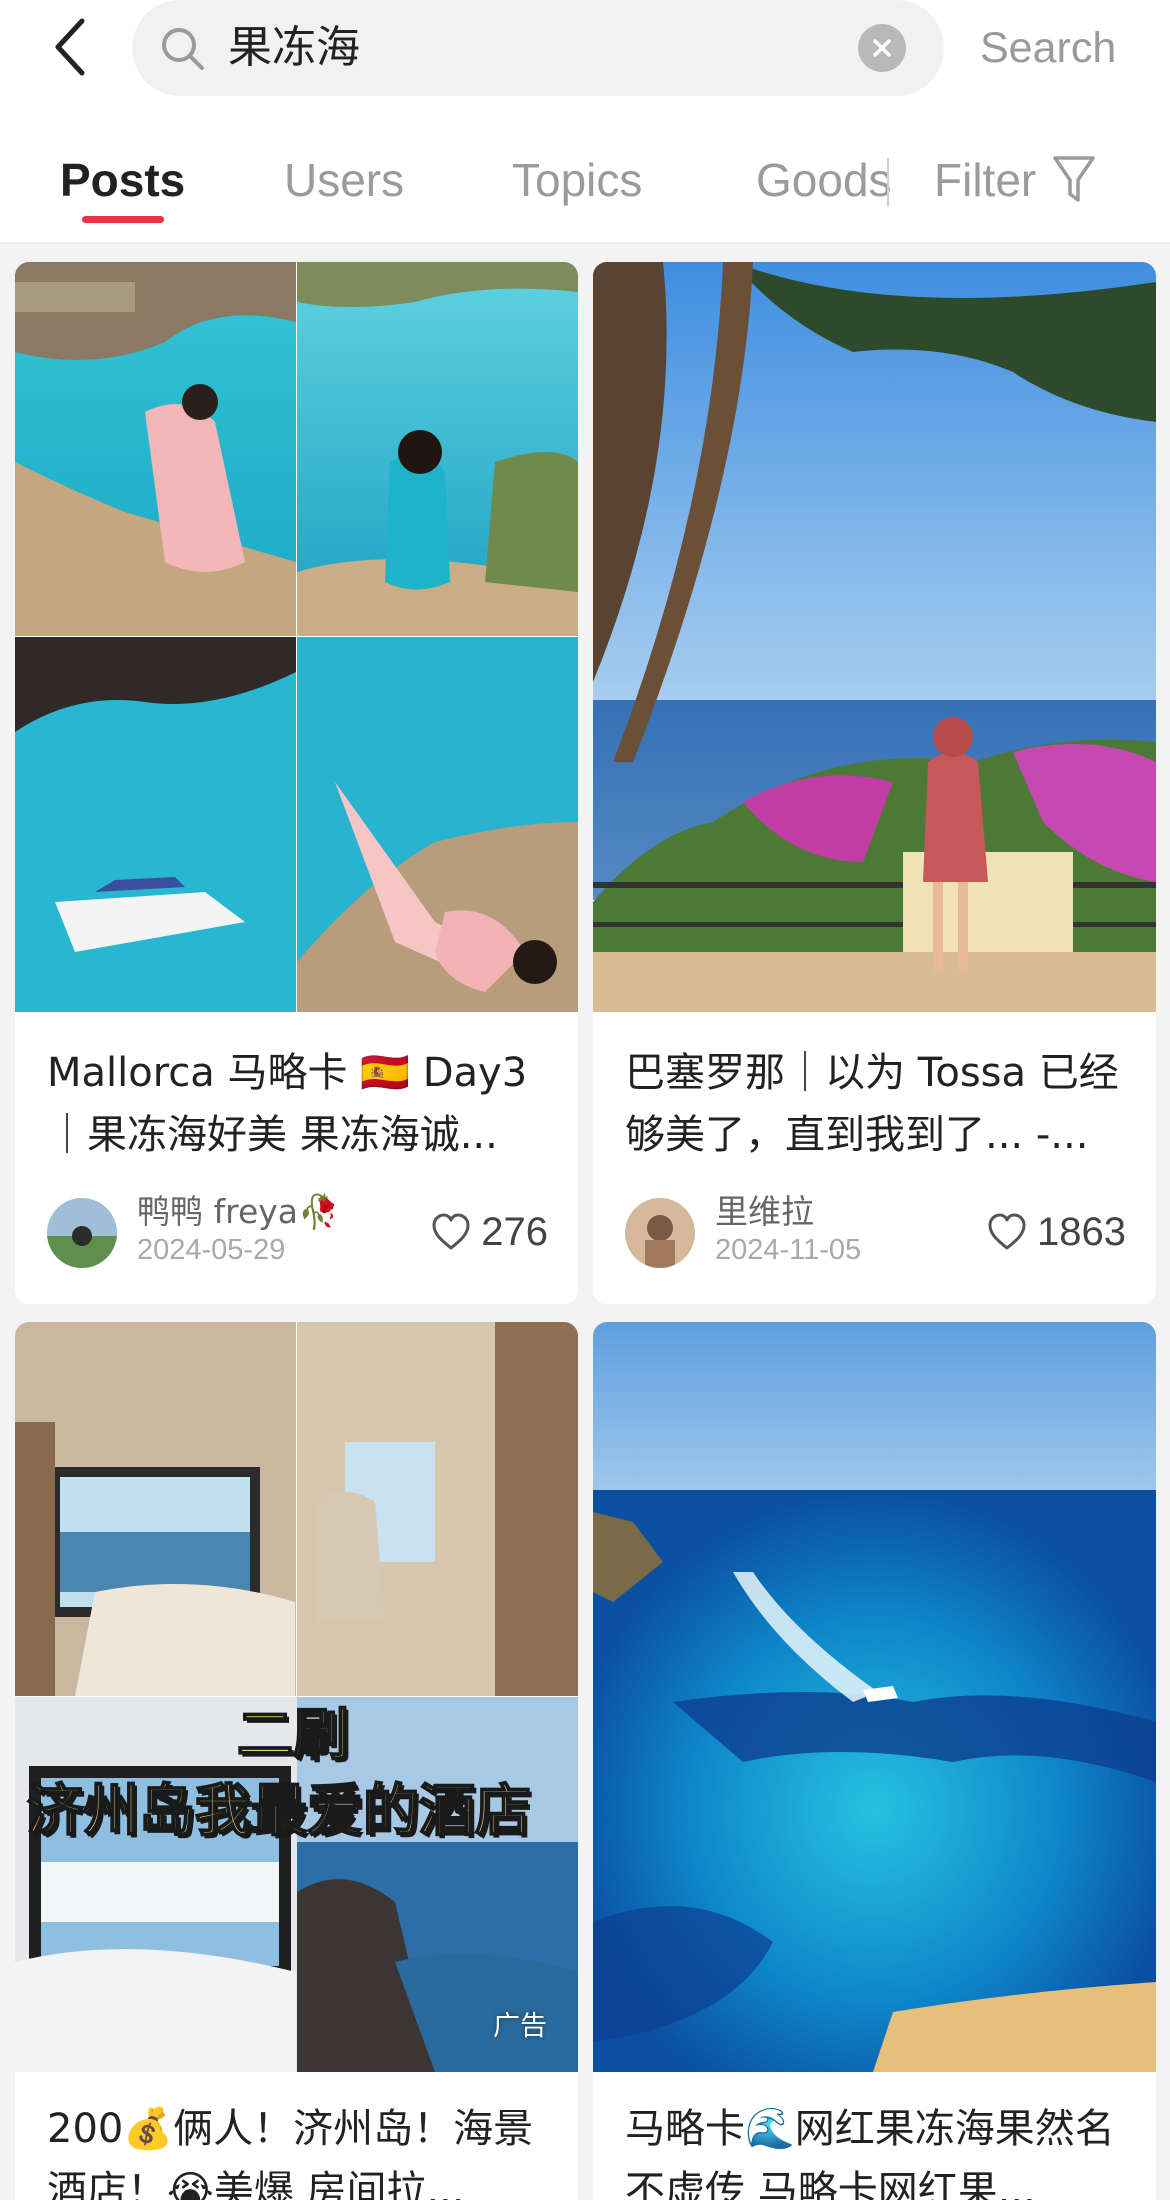 The image size is (1170, 2200). Describe the element at coordinates (538, 48) in the screenshot. I see `search-input: 果冻海` at that location.